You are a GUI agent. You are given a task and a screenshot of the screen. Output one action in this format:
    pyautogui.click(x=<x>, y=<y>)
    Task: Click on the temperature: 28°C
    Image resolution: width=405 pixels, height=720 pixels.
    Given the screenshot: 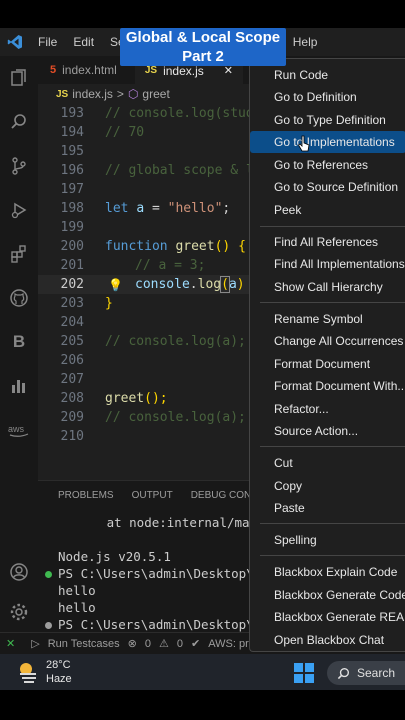 What is the action you would take?
    pyautogui.click(x=58, y=665)
    